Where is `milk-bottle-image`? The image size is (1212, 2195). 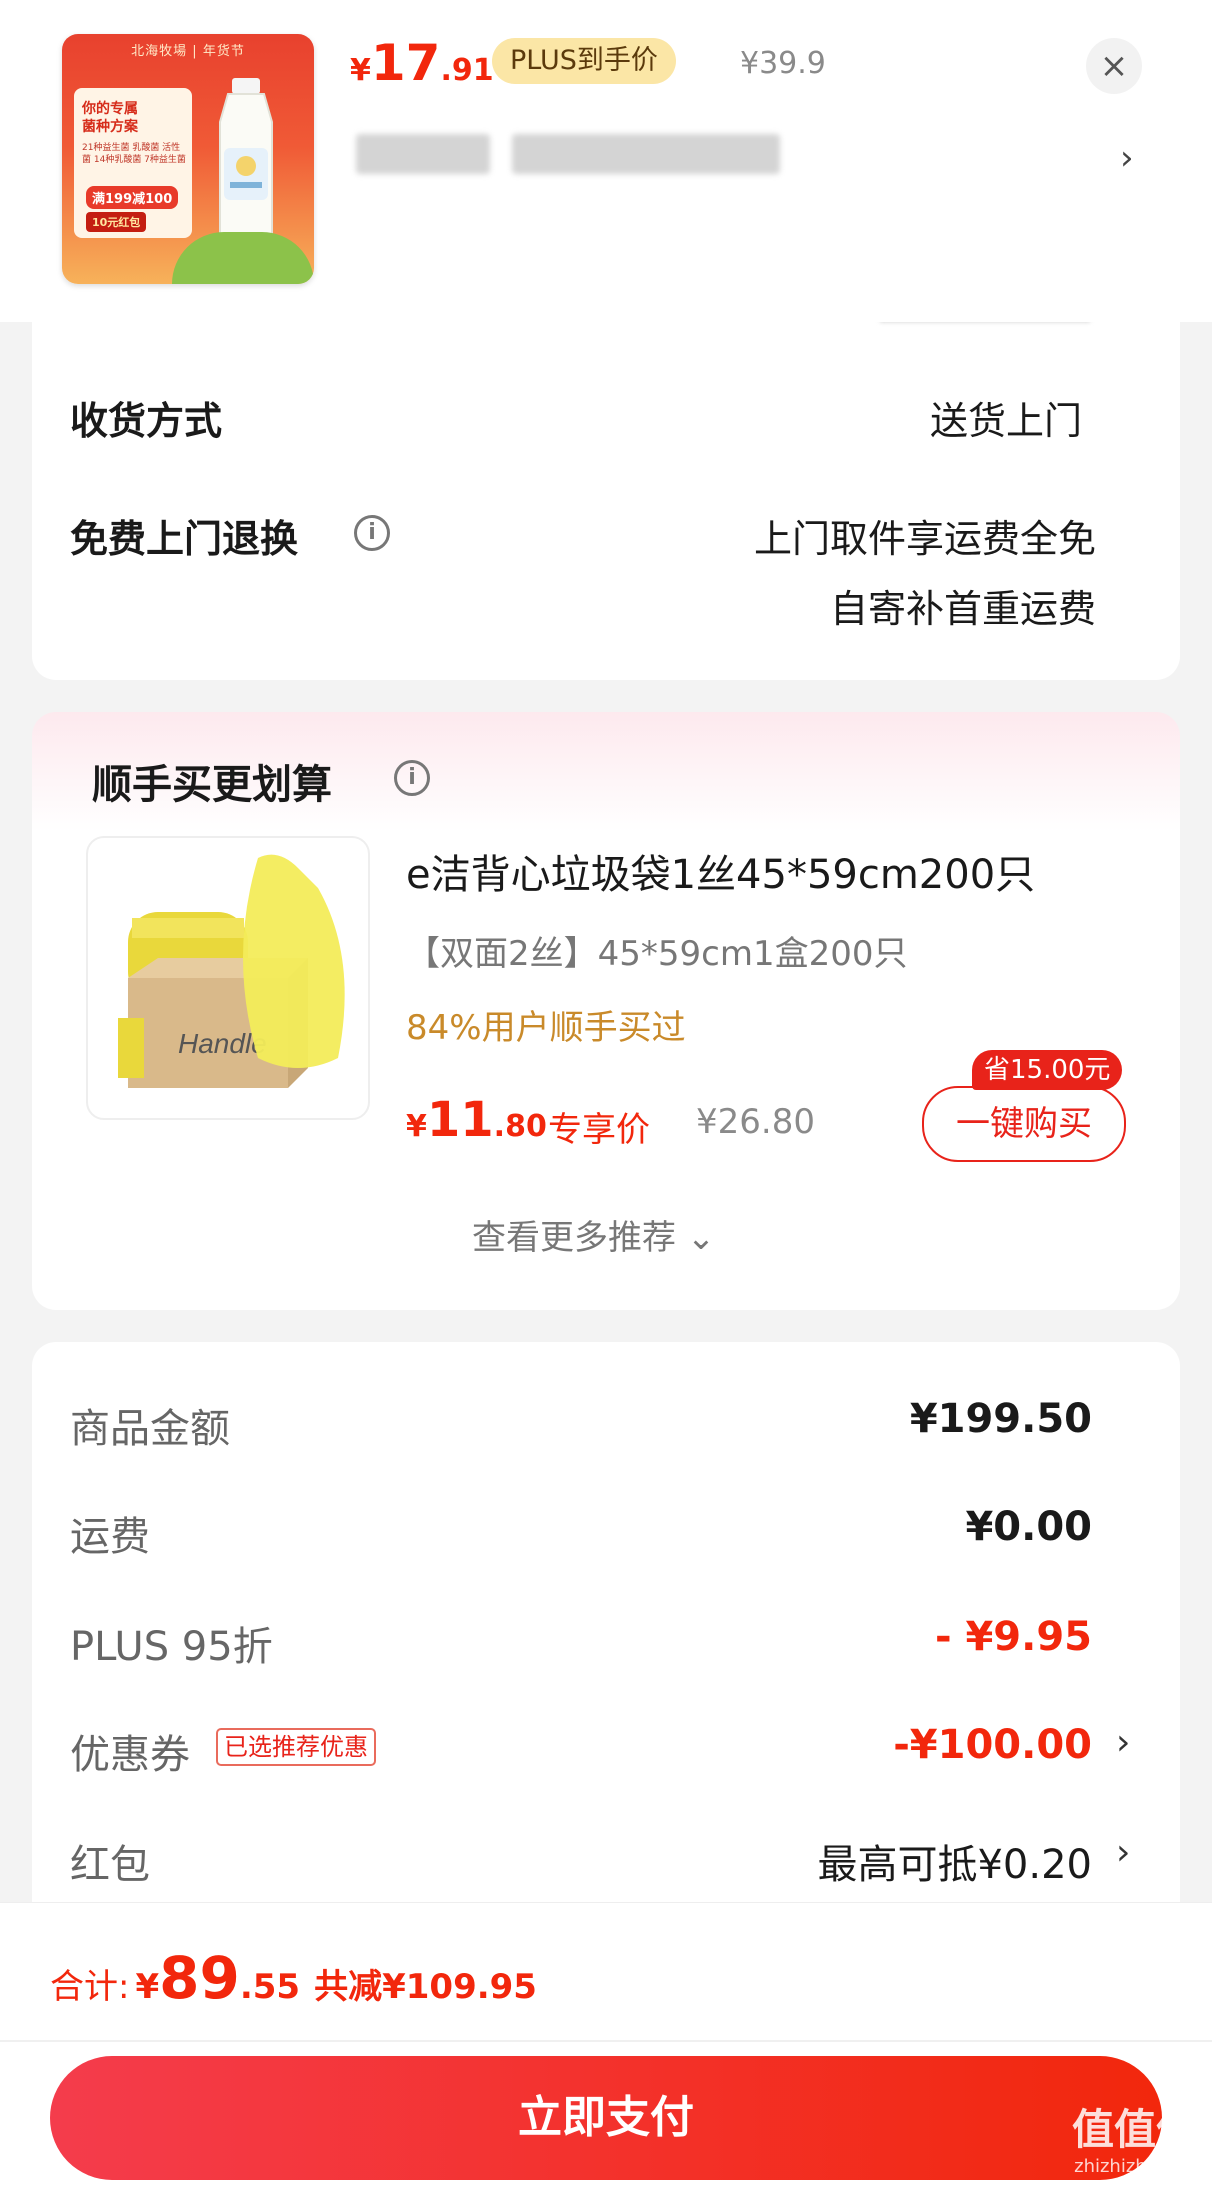
milk-bottle-image is located at coordinates (246, 162).